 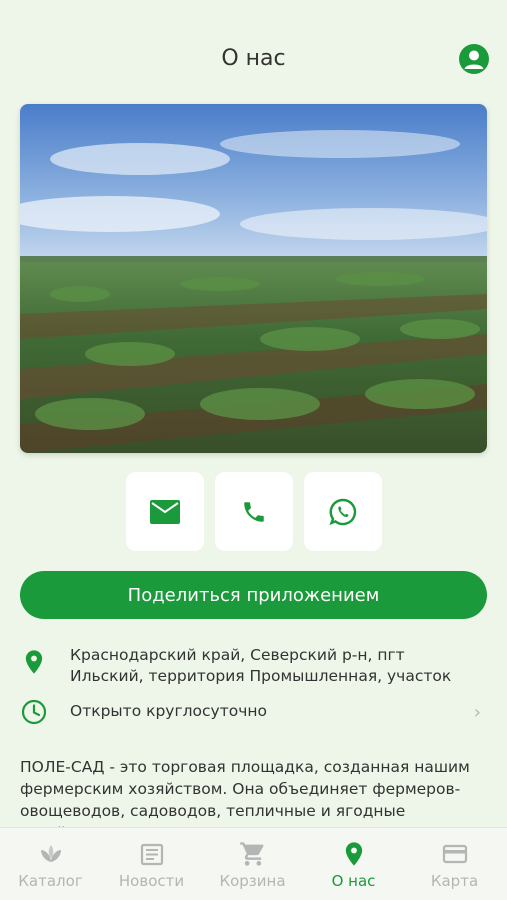 I want to click on tab-cart: Корзина, so click(x=252, y=864).